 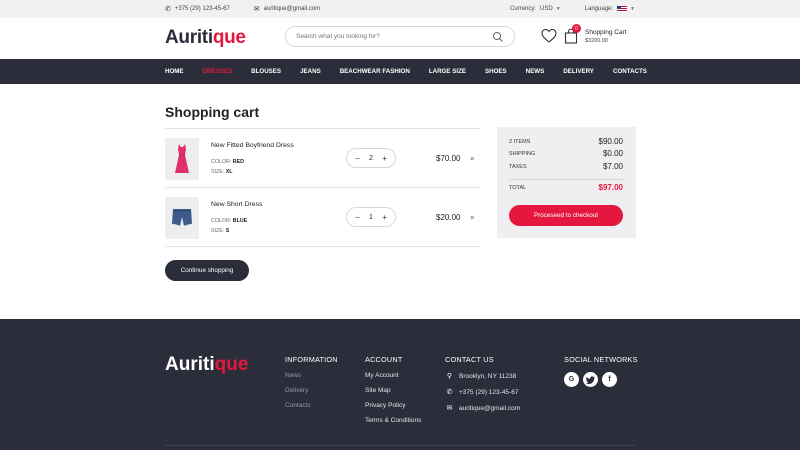 I want to click on size-label: SIZE:, so click(x=218, y=231).